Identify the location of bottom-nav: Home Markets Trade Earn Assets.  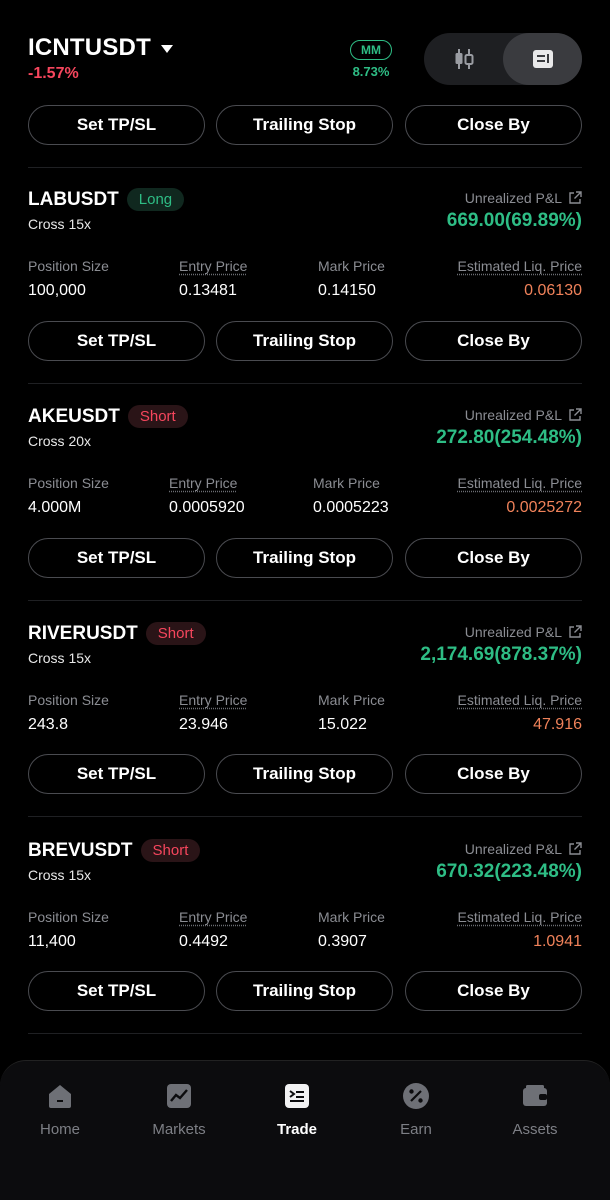
(305, 1130).